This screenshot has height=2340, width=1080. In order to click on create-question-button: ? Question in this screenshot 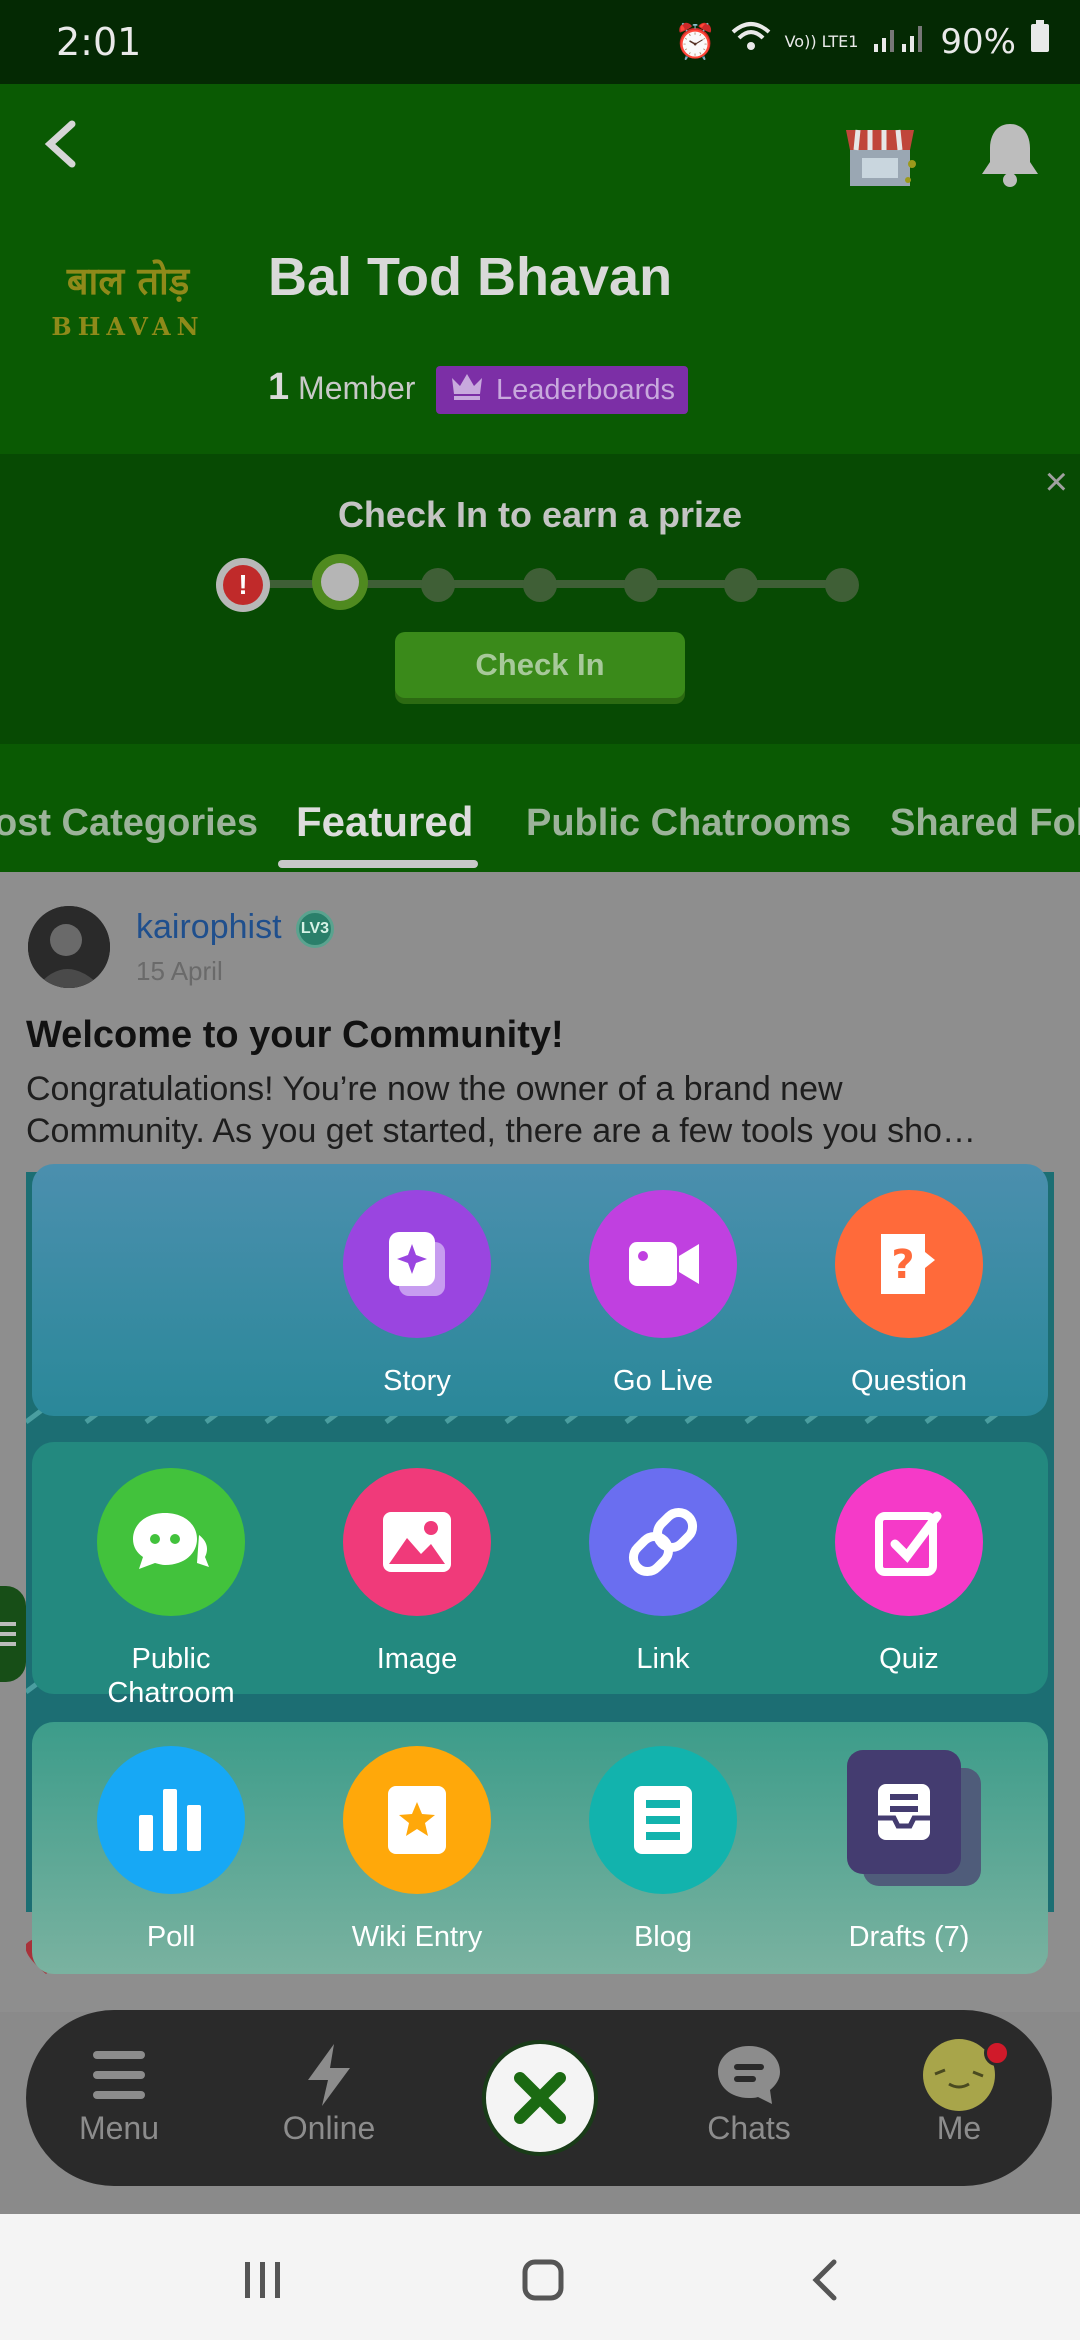, I will do `click(909, 1294)`.